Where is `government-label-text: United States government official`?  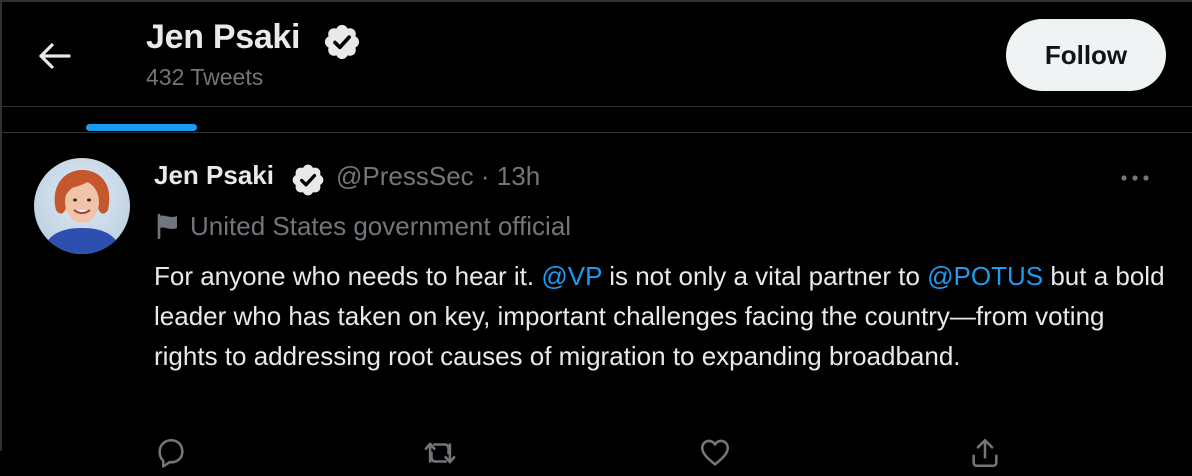 government-label-text: United States government official is located at coordinates (381, 225).